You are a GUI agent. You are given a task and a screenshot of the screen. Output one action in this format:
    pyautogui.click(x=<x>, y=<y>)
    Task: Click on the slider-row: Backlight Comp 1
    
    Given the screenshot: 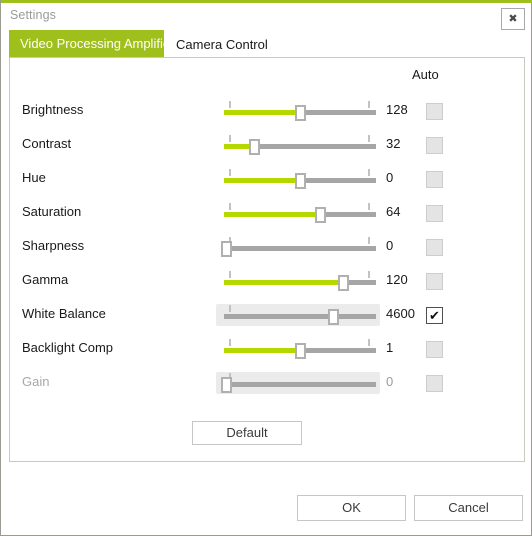 What is the action you would take?
    pyautogui.click(x=267, y=349)
    